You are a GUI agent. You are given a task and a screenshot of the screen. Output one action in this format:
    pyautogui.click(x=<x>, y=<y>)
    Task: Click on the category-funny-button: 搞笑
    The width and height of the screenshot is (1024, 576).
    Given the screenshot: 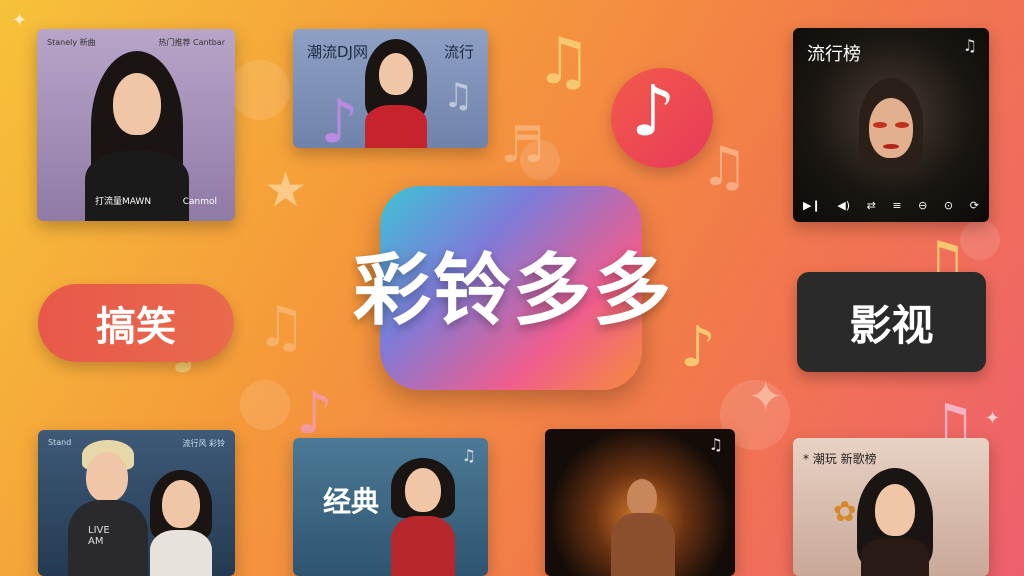 What is the action you would take?
    pyautogui.click(x=136, y=323)
    